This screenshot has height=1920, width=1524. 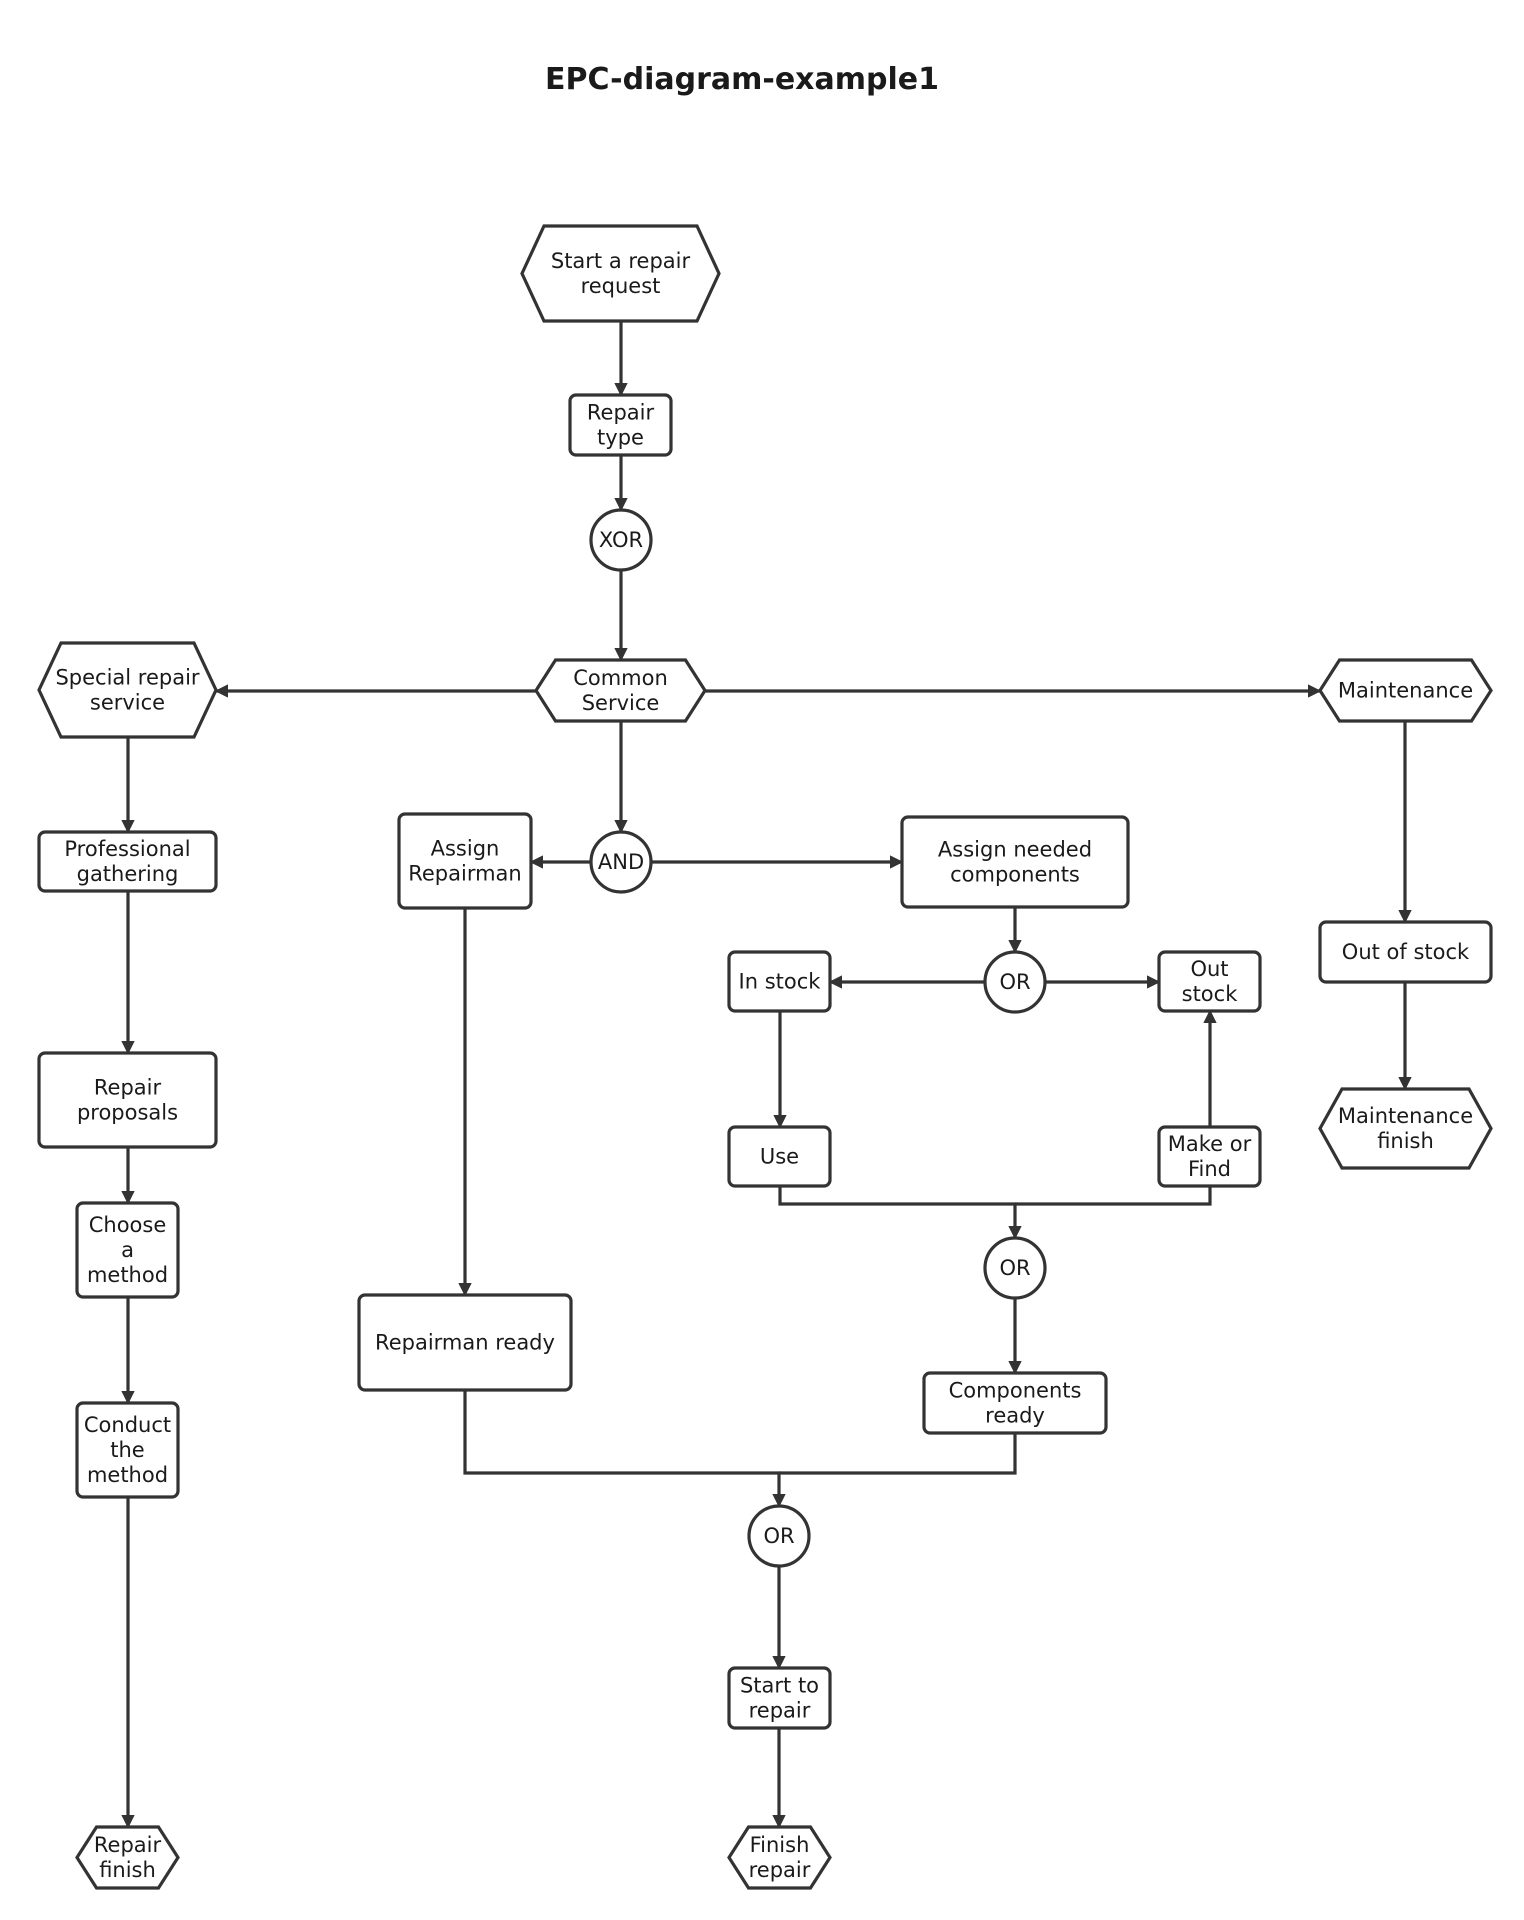 I want to click on node-label: Start to, so click(x=779, y=1686).